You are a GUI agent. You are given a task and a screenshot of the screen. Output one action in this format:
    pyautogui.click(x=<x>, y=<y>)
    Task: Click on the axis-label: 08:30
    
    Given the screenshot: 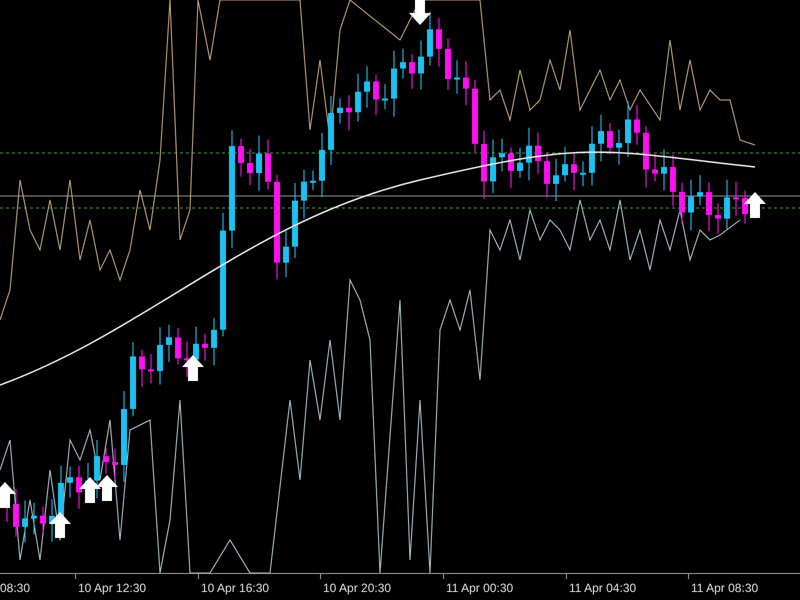 What is the action you would take?
    pyautogui.click(x=15, y=588)
    